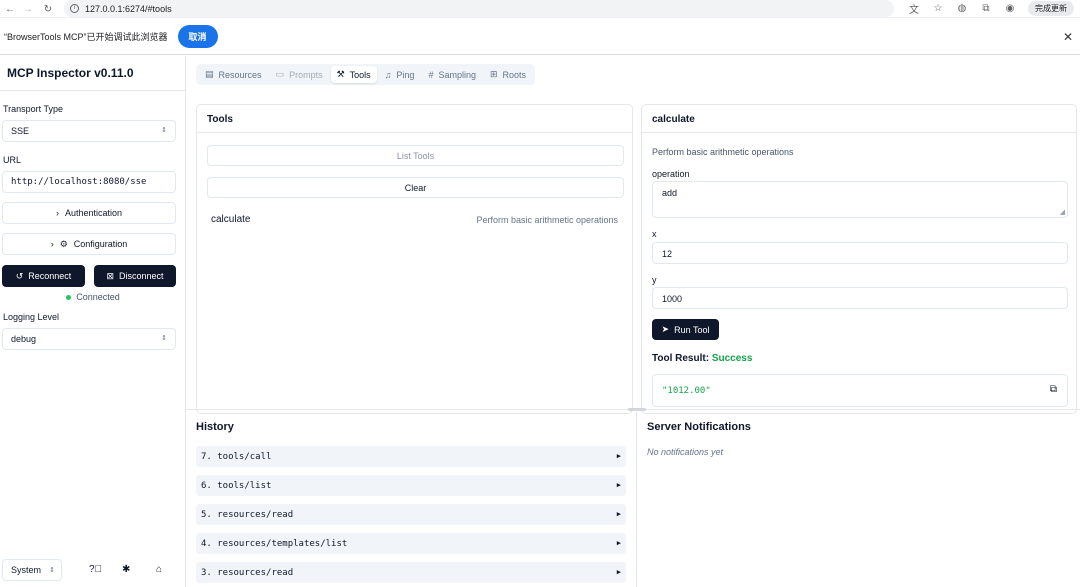  Describe the element at coordinates (400, 74) in the screenshot. I see `tab-ping: ♫ Ping` at that location.